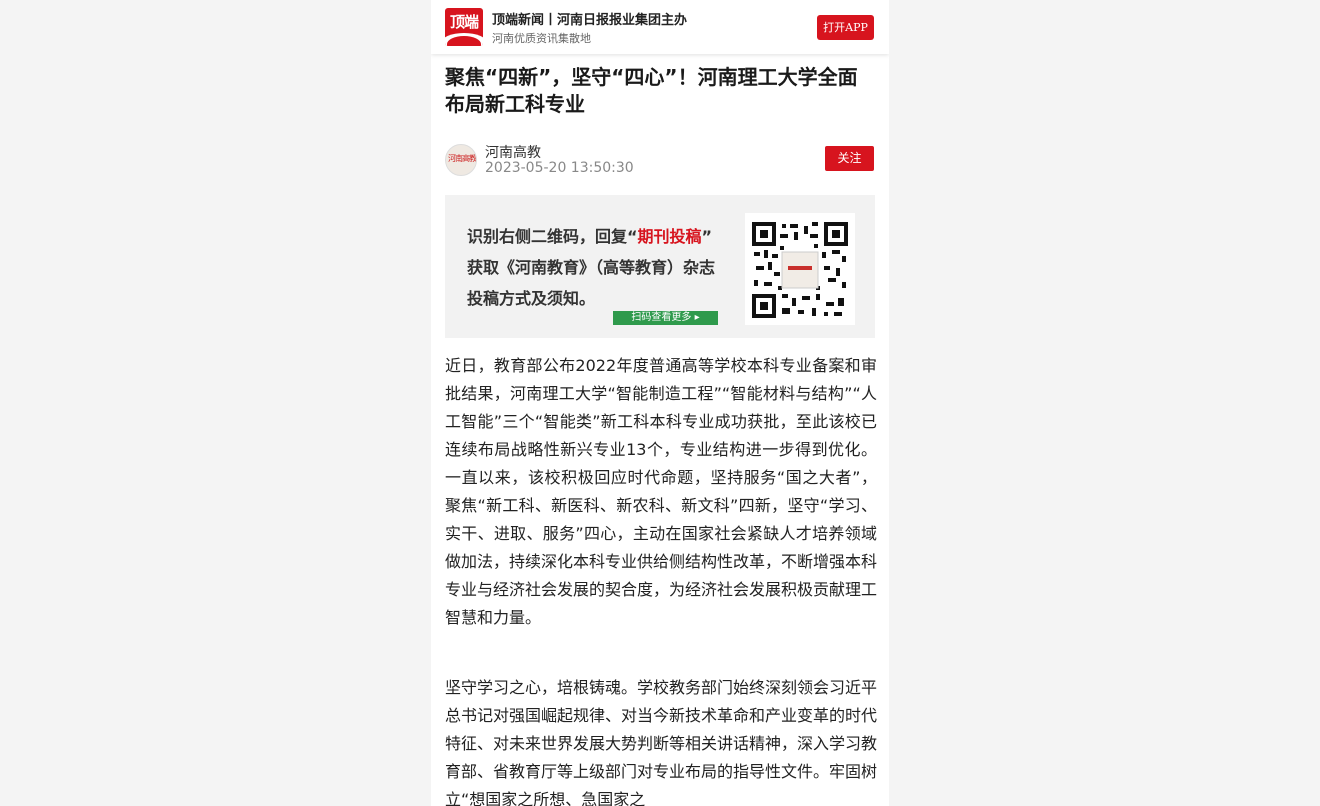 This screenshot has height=806, width=1320. Describe the element at coordinates (669, 236) in the screenshot. I see `banner-highlight: 期刊投稿` at that location.